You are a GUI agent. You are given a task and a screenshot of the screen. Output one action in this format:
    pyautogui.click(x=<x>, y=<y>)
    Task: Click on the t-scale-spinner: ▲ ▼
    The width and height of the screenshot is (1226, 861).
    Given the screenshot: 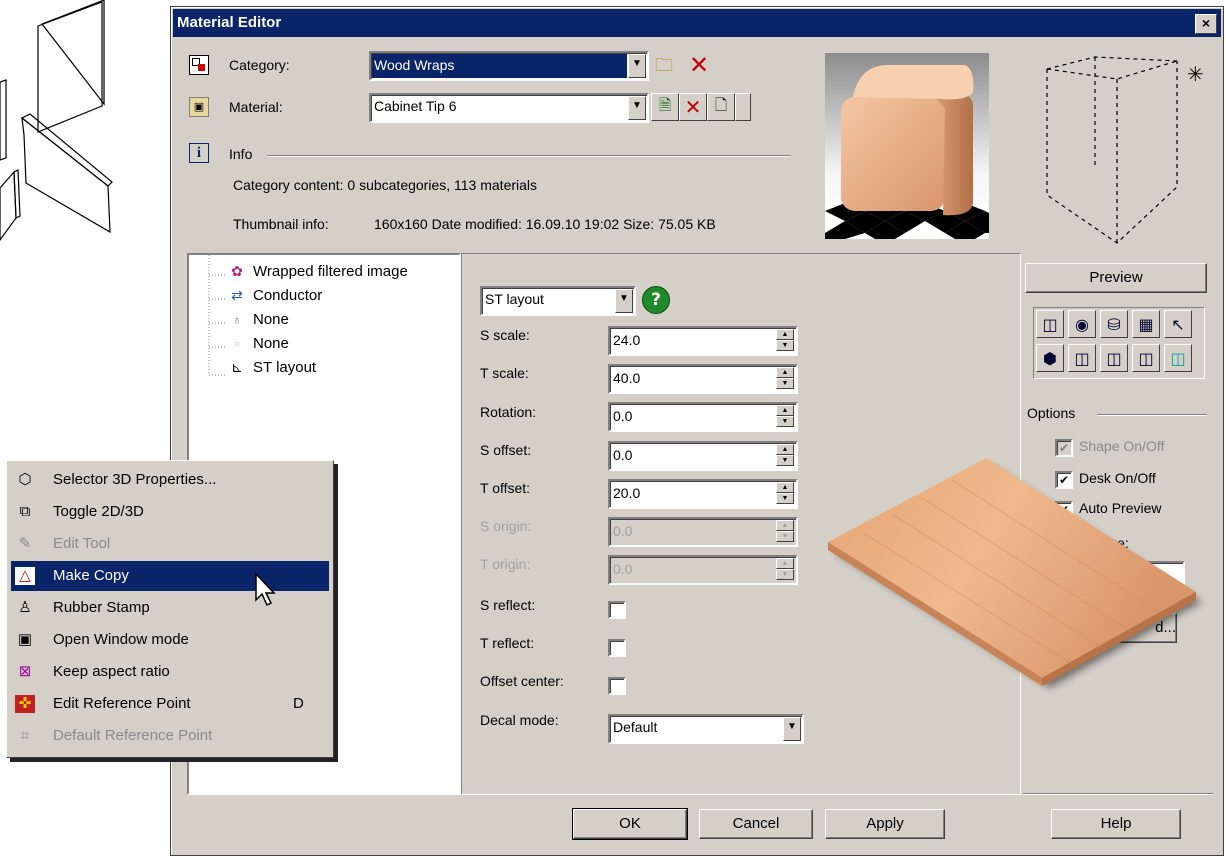 What is the action you would take?
    pyautogui.click(x=785, y=378)
    